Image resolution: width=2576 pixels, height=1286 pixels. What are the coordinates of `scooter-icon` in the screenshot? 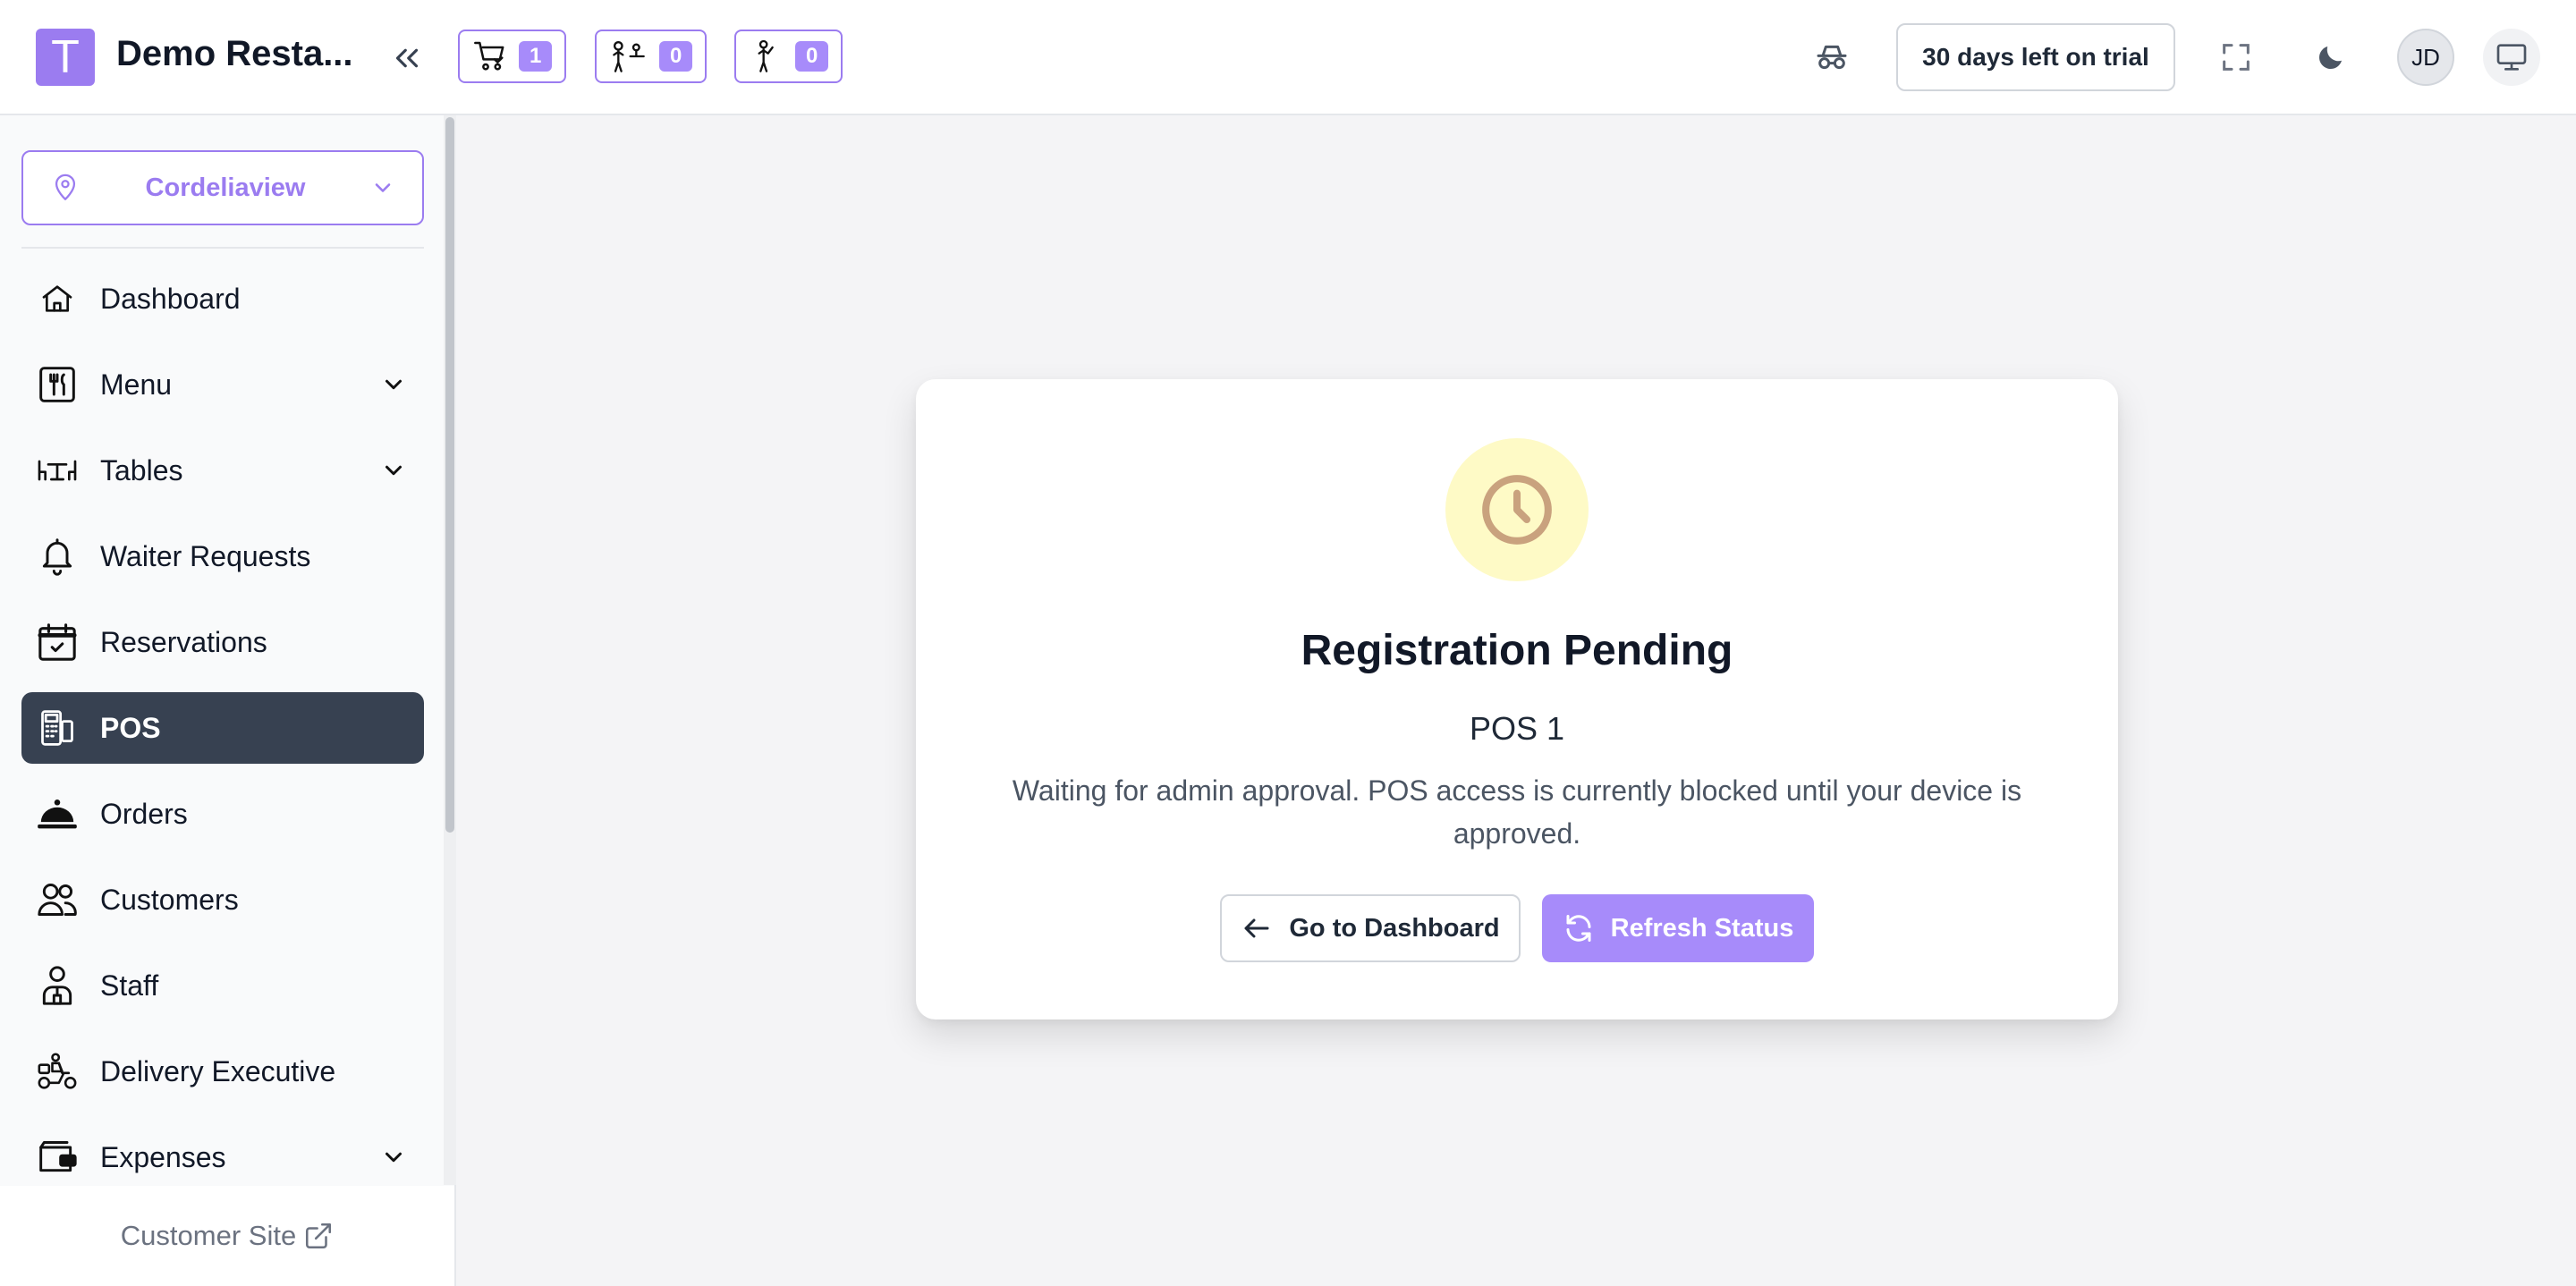 It's located at (57, 1071).